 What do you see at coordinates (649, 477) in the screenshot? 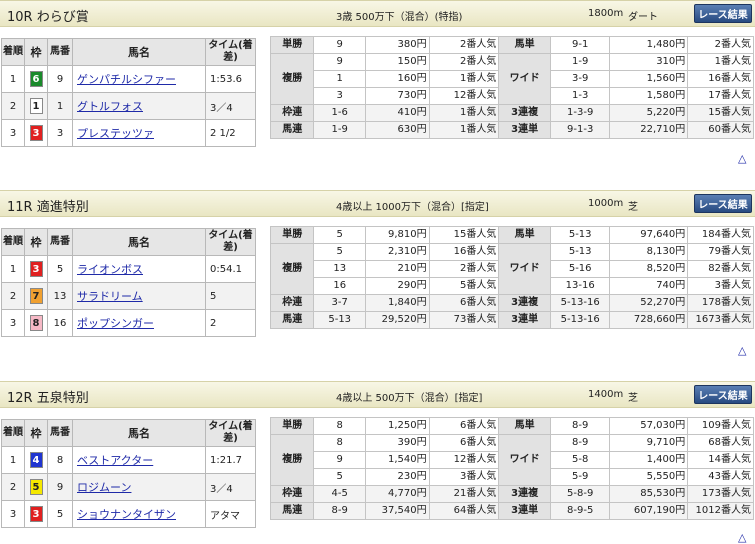
I see `payout-amount: 5,550円` at bounding box center [649, 477].